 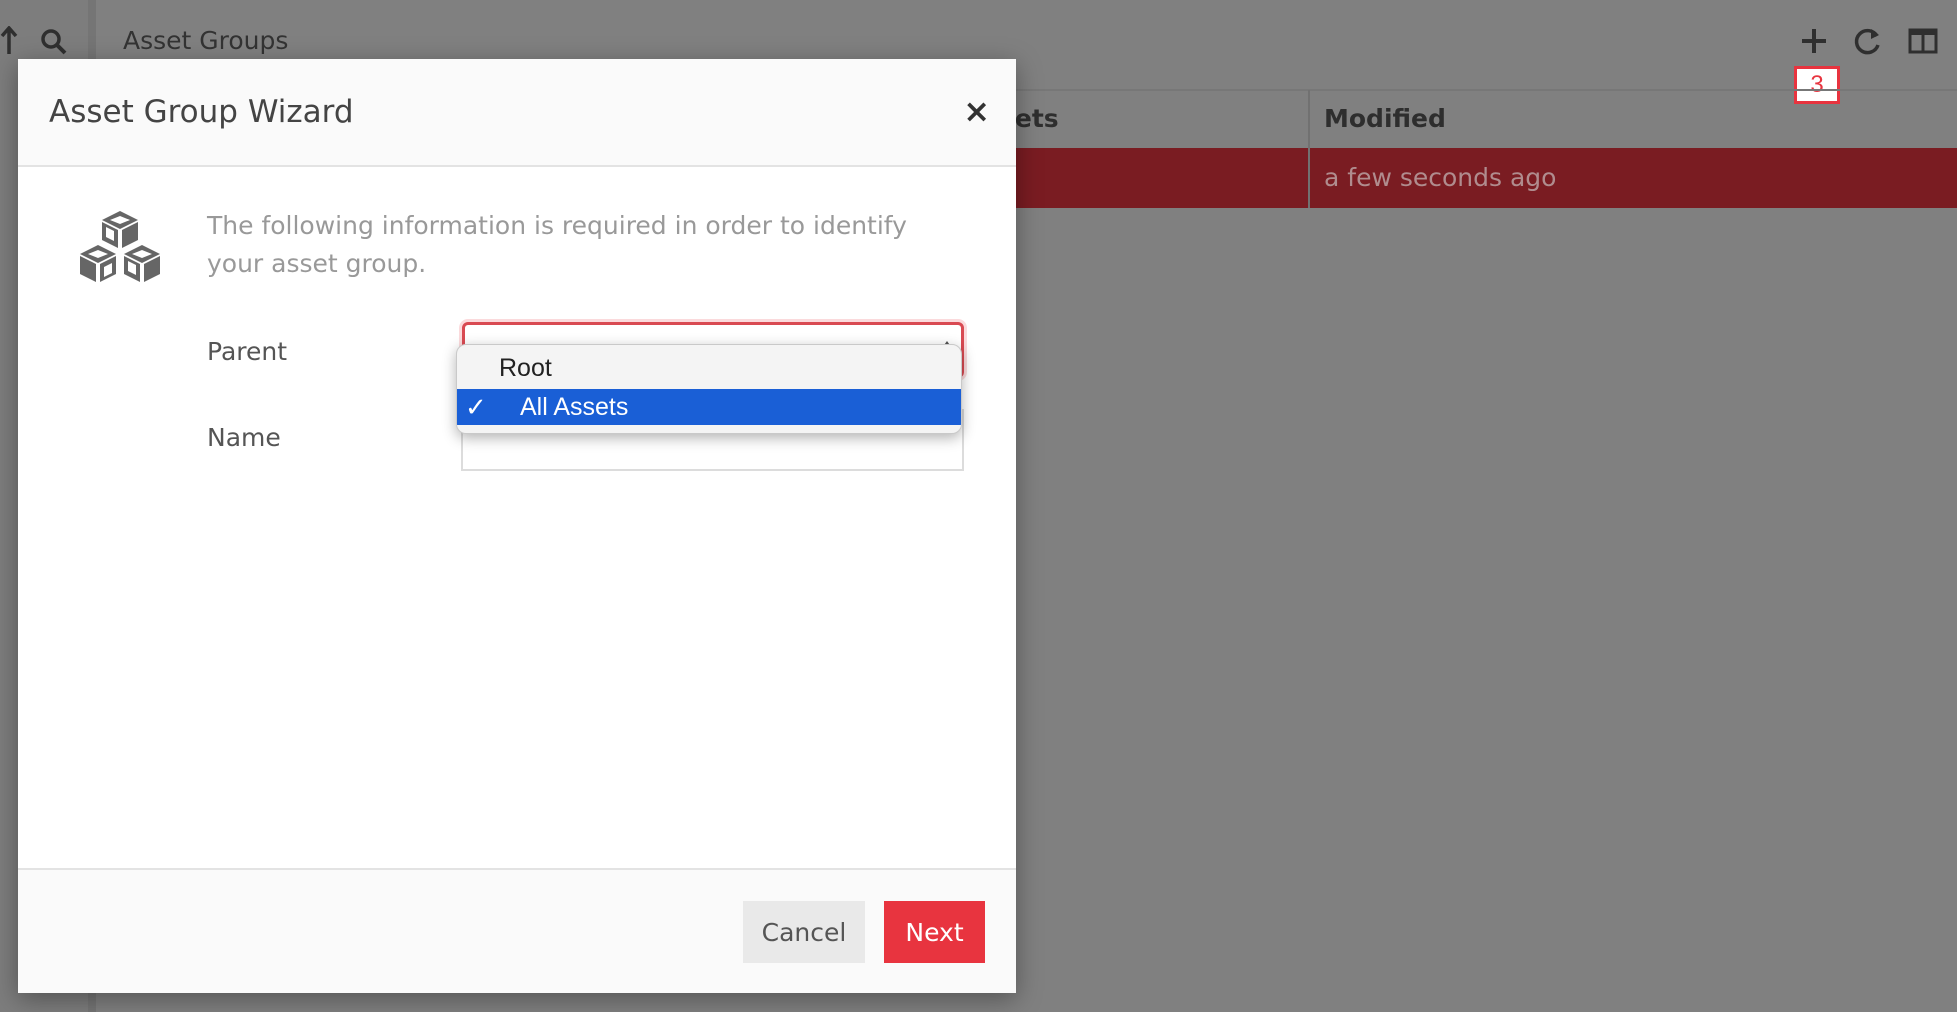 What do you see at coordinates (244, 437) in the screenshot?
I see `name-label: Name` at bounding box center [244, 437].